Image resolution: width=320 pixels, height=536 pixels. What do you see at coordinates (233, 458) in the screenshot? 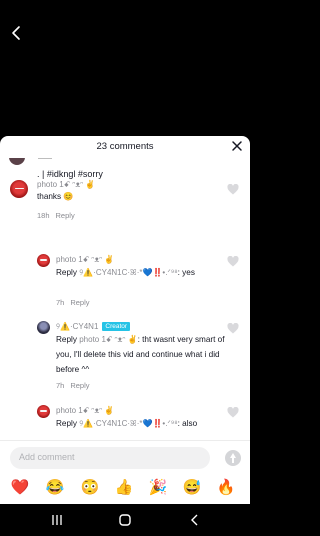
I see `send-arrow-icon` at bounding box center [233, 458].